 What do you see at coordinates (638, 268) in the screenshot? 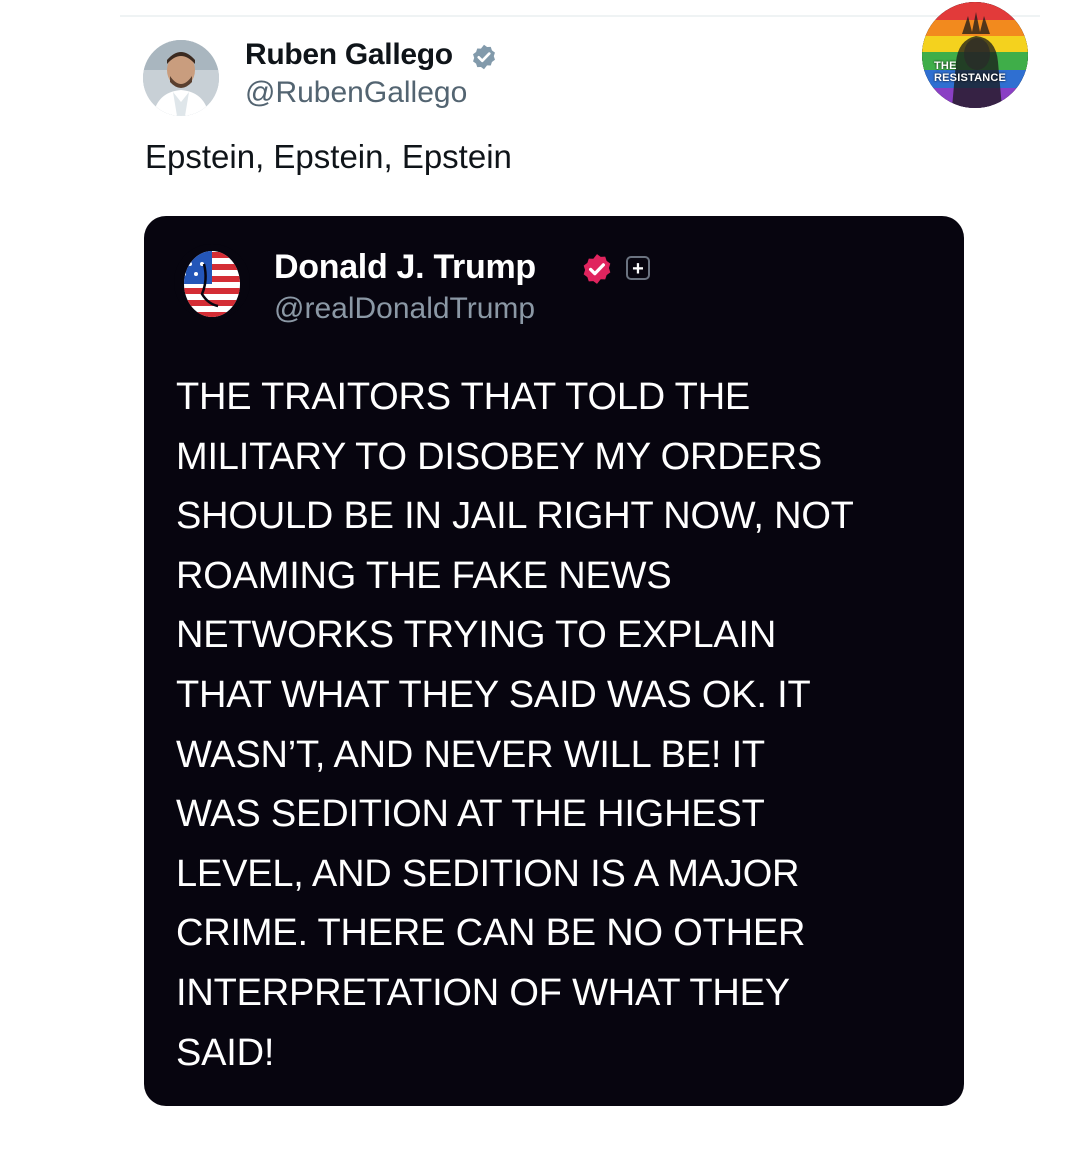
I see `plus-icon: +` at bounding box center [638, 268].